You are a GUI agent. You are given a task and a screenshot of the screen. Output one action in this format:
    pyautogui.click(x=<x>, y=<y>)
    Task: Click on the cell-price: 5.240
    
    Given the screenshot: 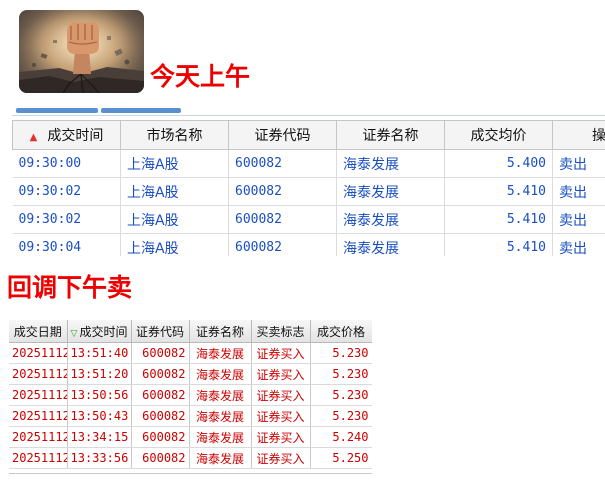 What is the action you would take?
    pyautogui.click(x=341, y=437)
    